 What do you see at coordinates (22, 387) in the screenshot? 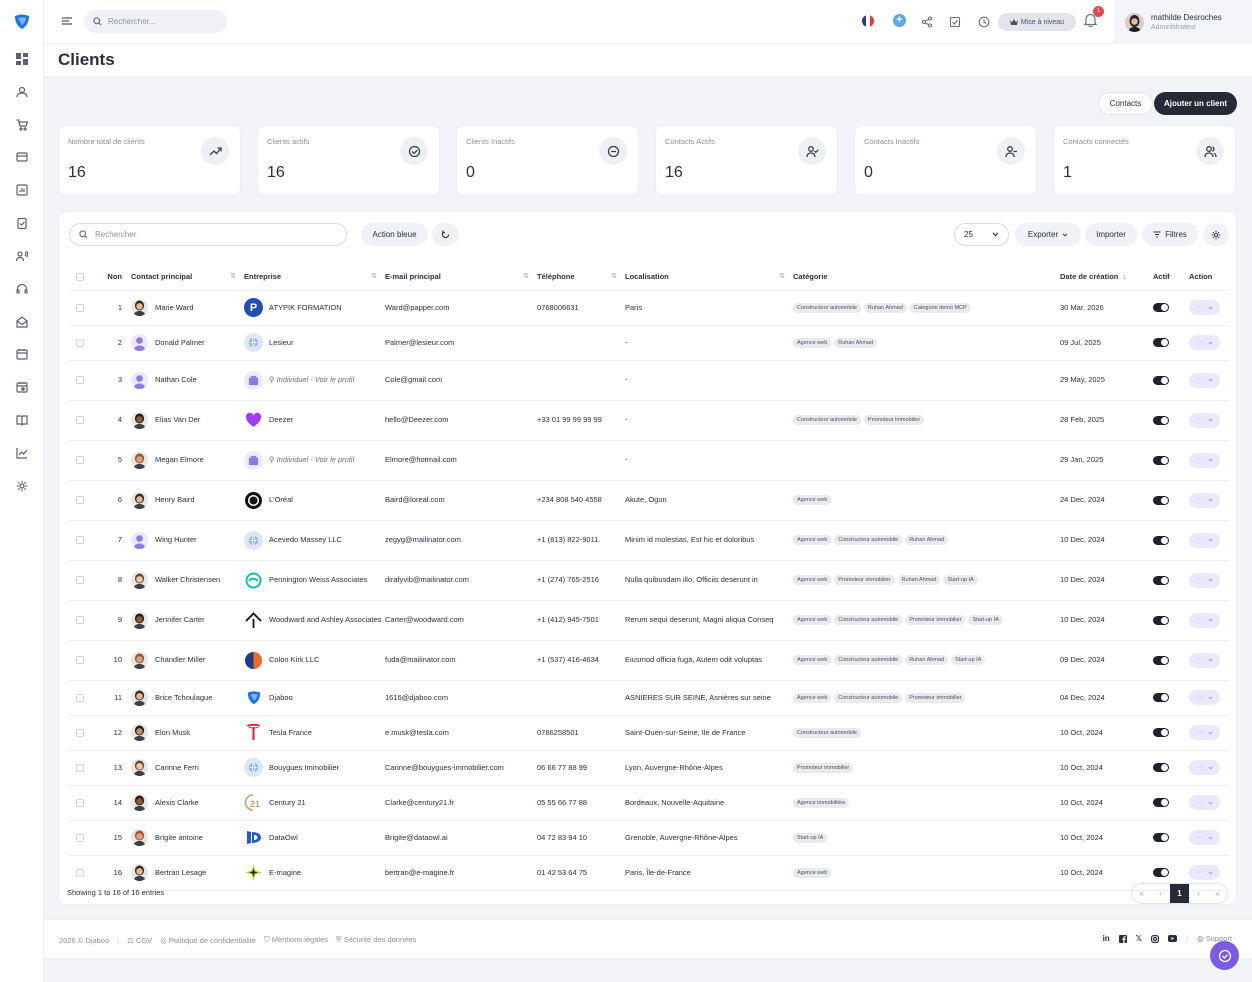
I see `calendar-event-icon` at bounding box center [22, 387].